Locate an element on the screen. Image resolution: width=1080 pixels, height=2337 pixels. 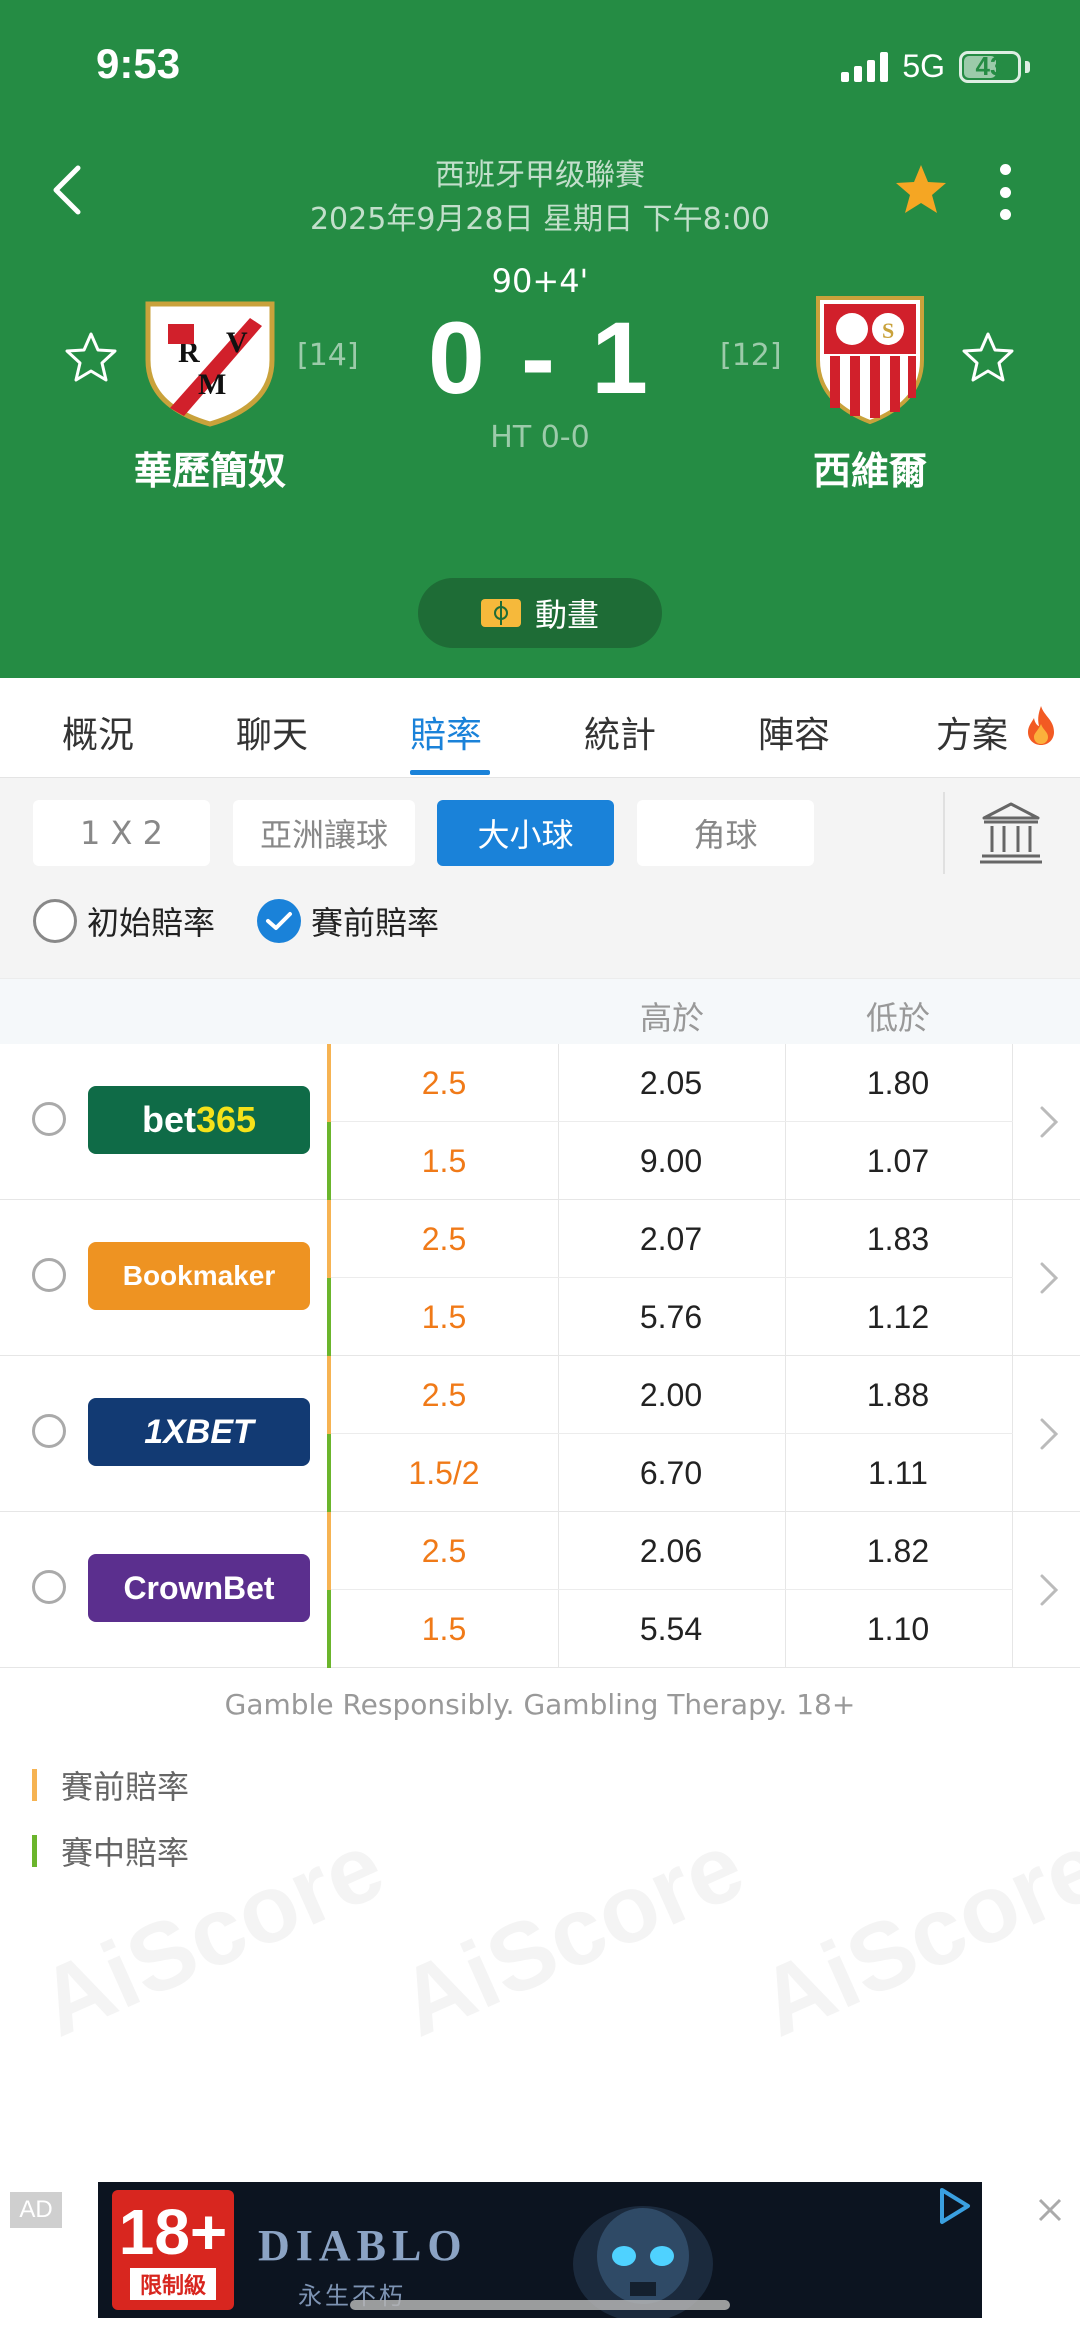
bookmaker-logo-bet365: bet 365 is located at coordinates (199, 1120).